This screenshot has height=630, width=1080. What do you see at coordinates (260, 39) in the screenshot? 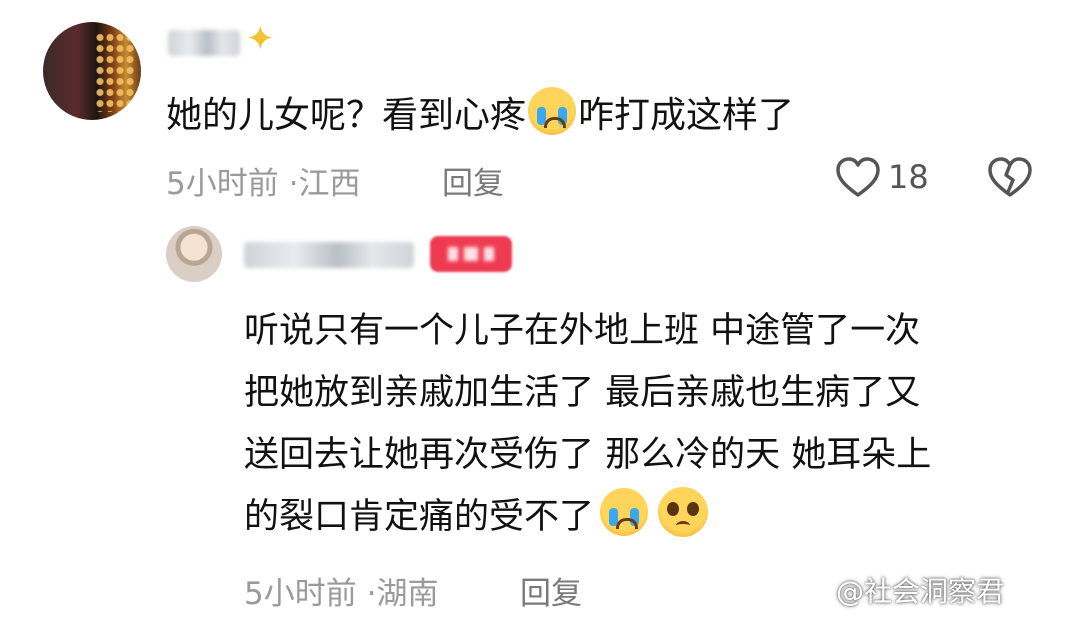
I see `sparkle-icon: ✦` at bounding box center [260, 39].